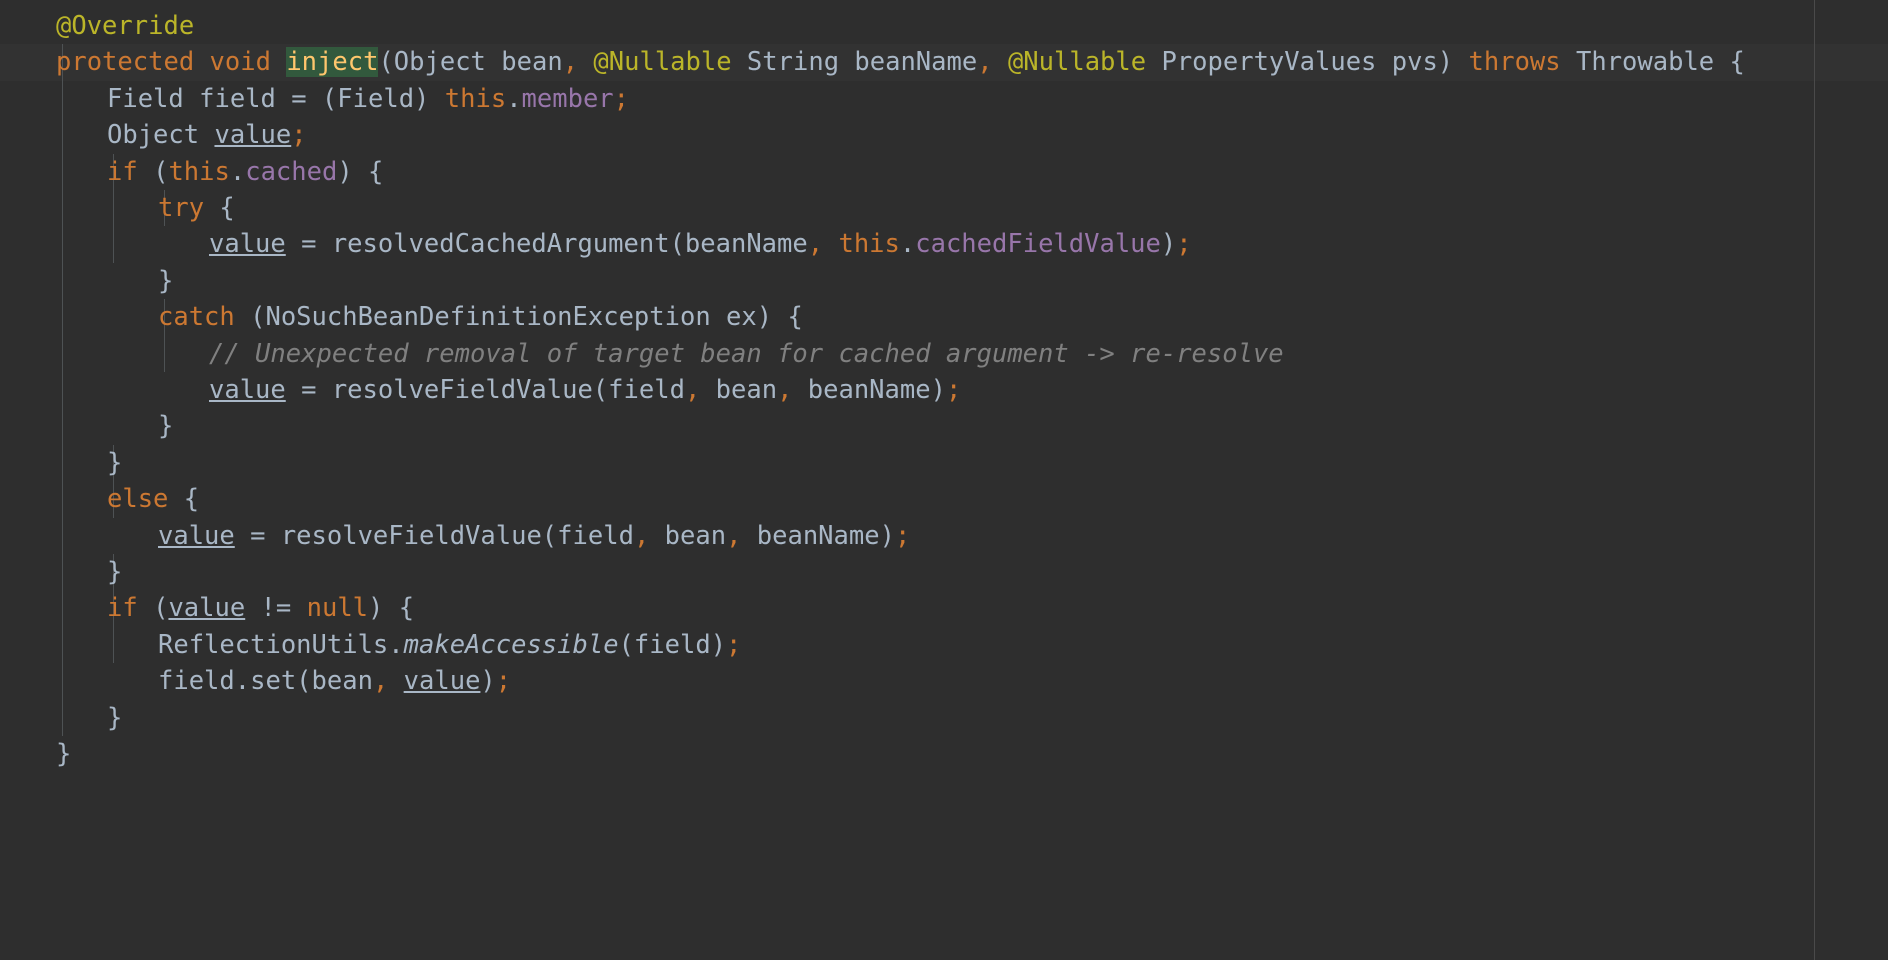 The width and height of the screenshot is (1888, 960). What do you see at coordinates (1168, 244) in the screenshot?
I see `code-token-plain: )` at bounding box center [1168, 244].